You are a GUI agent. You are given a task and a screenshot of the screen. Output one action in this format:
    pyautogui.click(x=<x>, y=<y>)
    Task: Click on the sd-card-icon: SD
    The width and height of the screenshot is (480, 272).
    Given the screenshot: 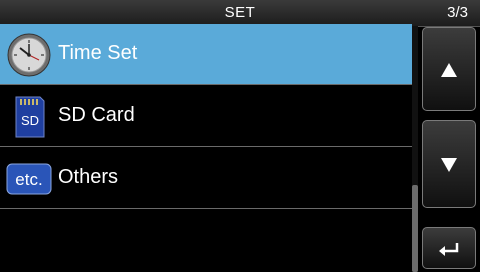 What is the action you would take?
    pyautogui.click(x=29, y=117)
    